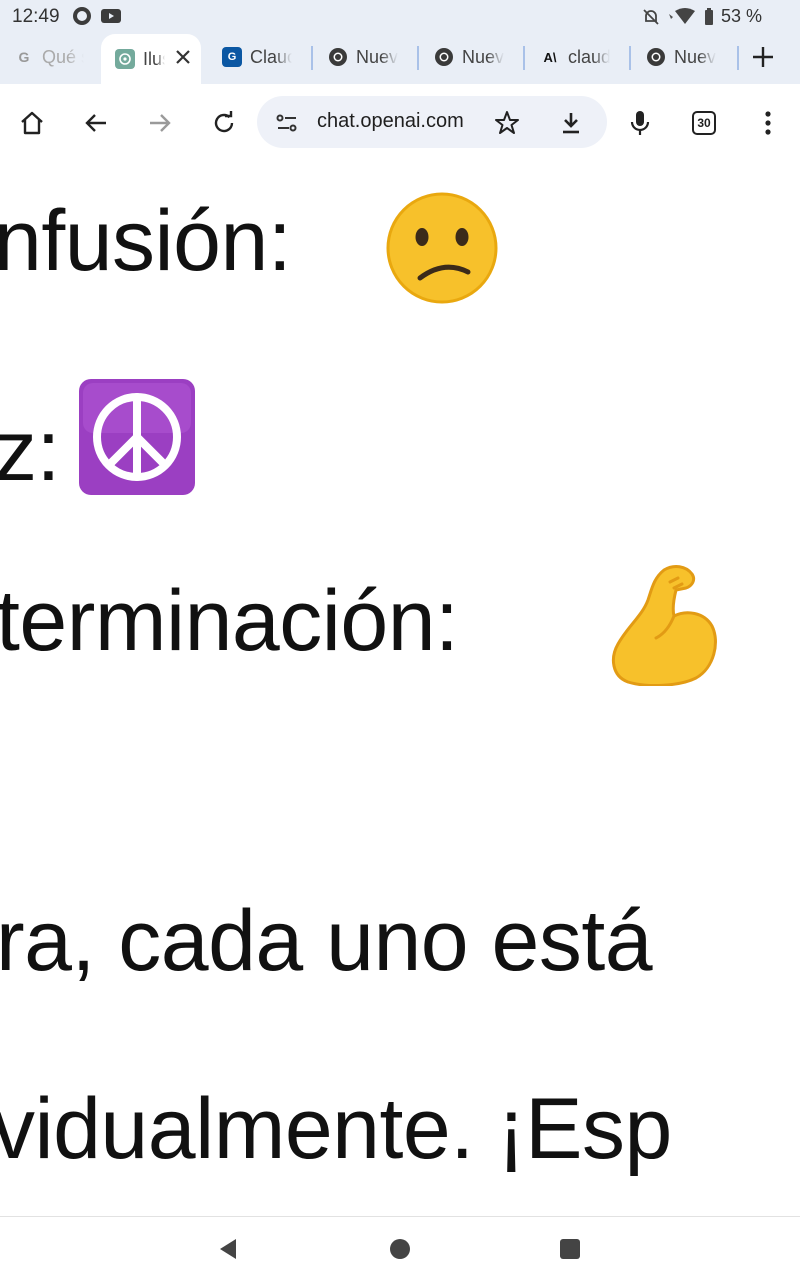 This screenshot has height=1281, width=800. I want to click on flexed-biceps-icon, so click(664, 625).